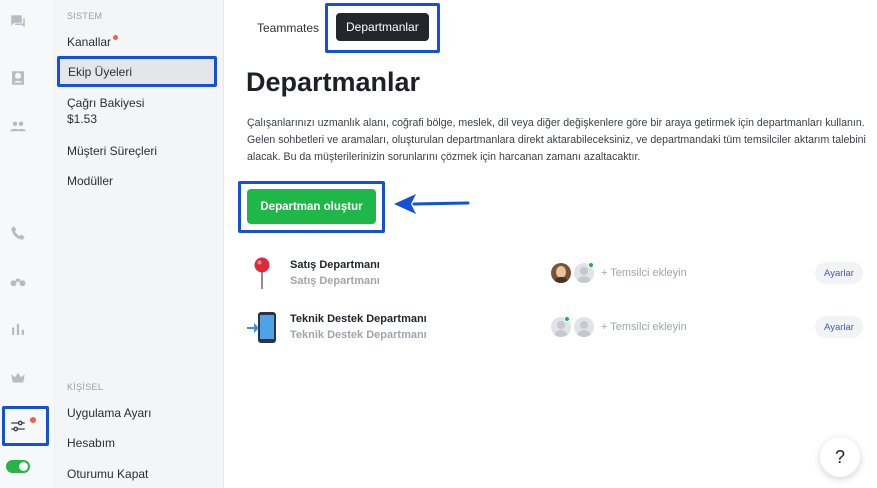 Image resolution: width=877 pixels, height=488 pixels. I want to click on sidebar-item-call-balance: Çağrı Bakiyesi $1.53, so click(105, 111).